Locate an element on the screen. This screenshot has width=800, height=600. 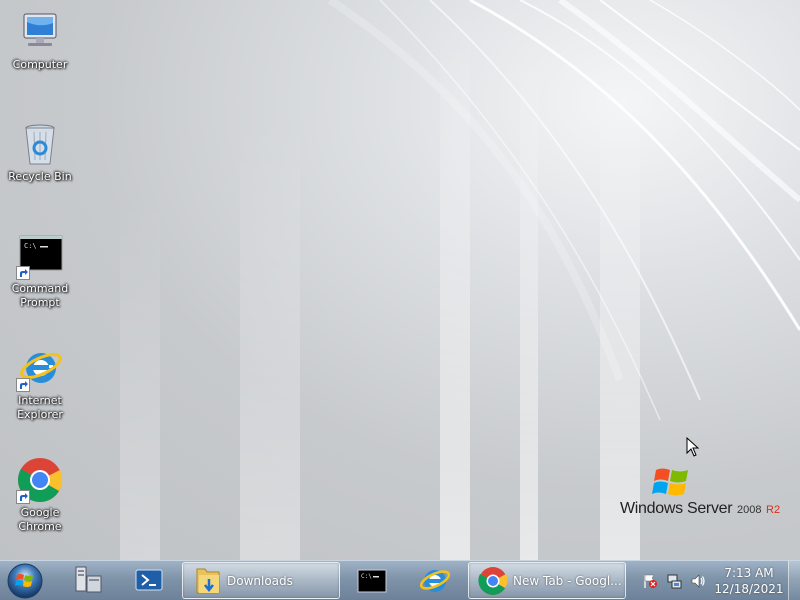
desktop-icon-command-prompt: C:\ Command Prompt is located at coordinates (40, 271).